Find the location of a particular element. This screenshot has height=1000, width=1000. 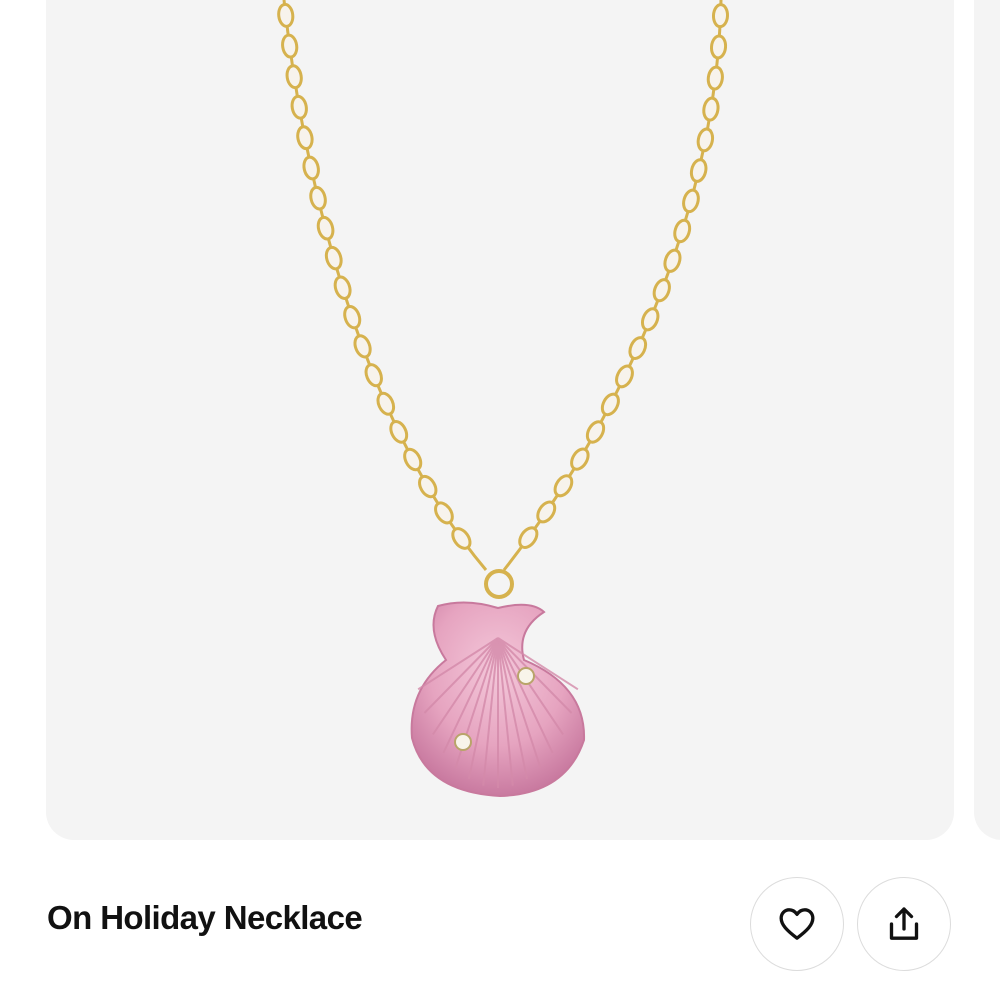

shell-pendant is located at coordinates (498, 699).